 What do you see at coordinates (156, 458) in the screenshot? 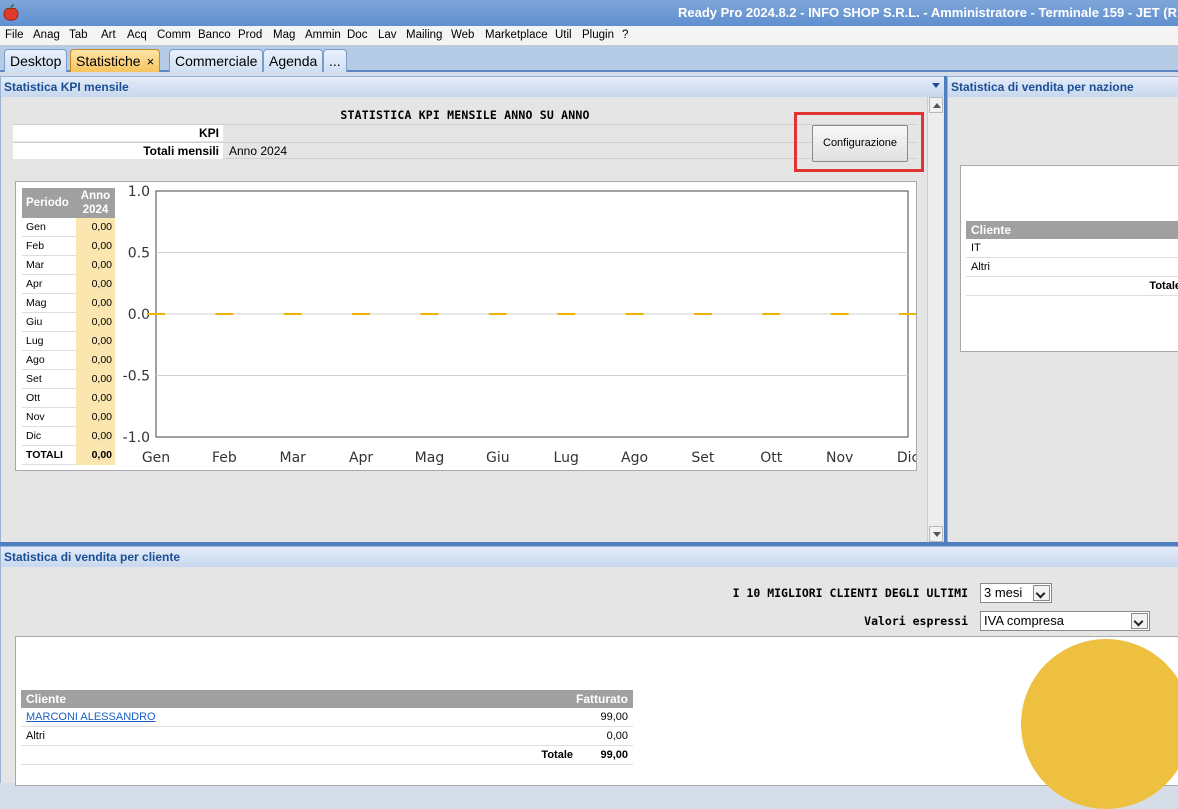
I see `x-tick-label: Gen` at bounding box center [156, 458].